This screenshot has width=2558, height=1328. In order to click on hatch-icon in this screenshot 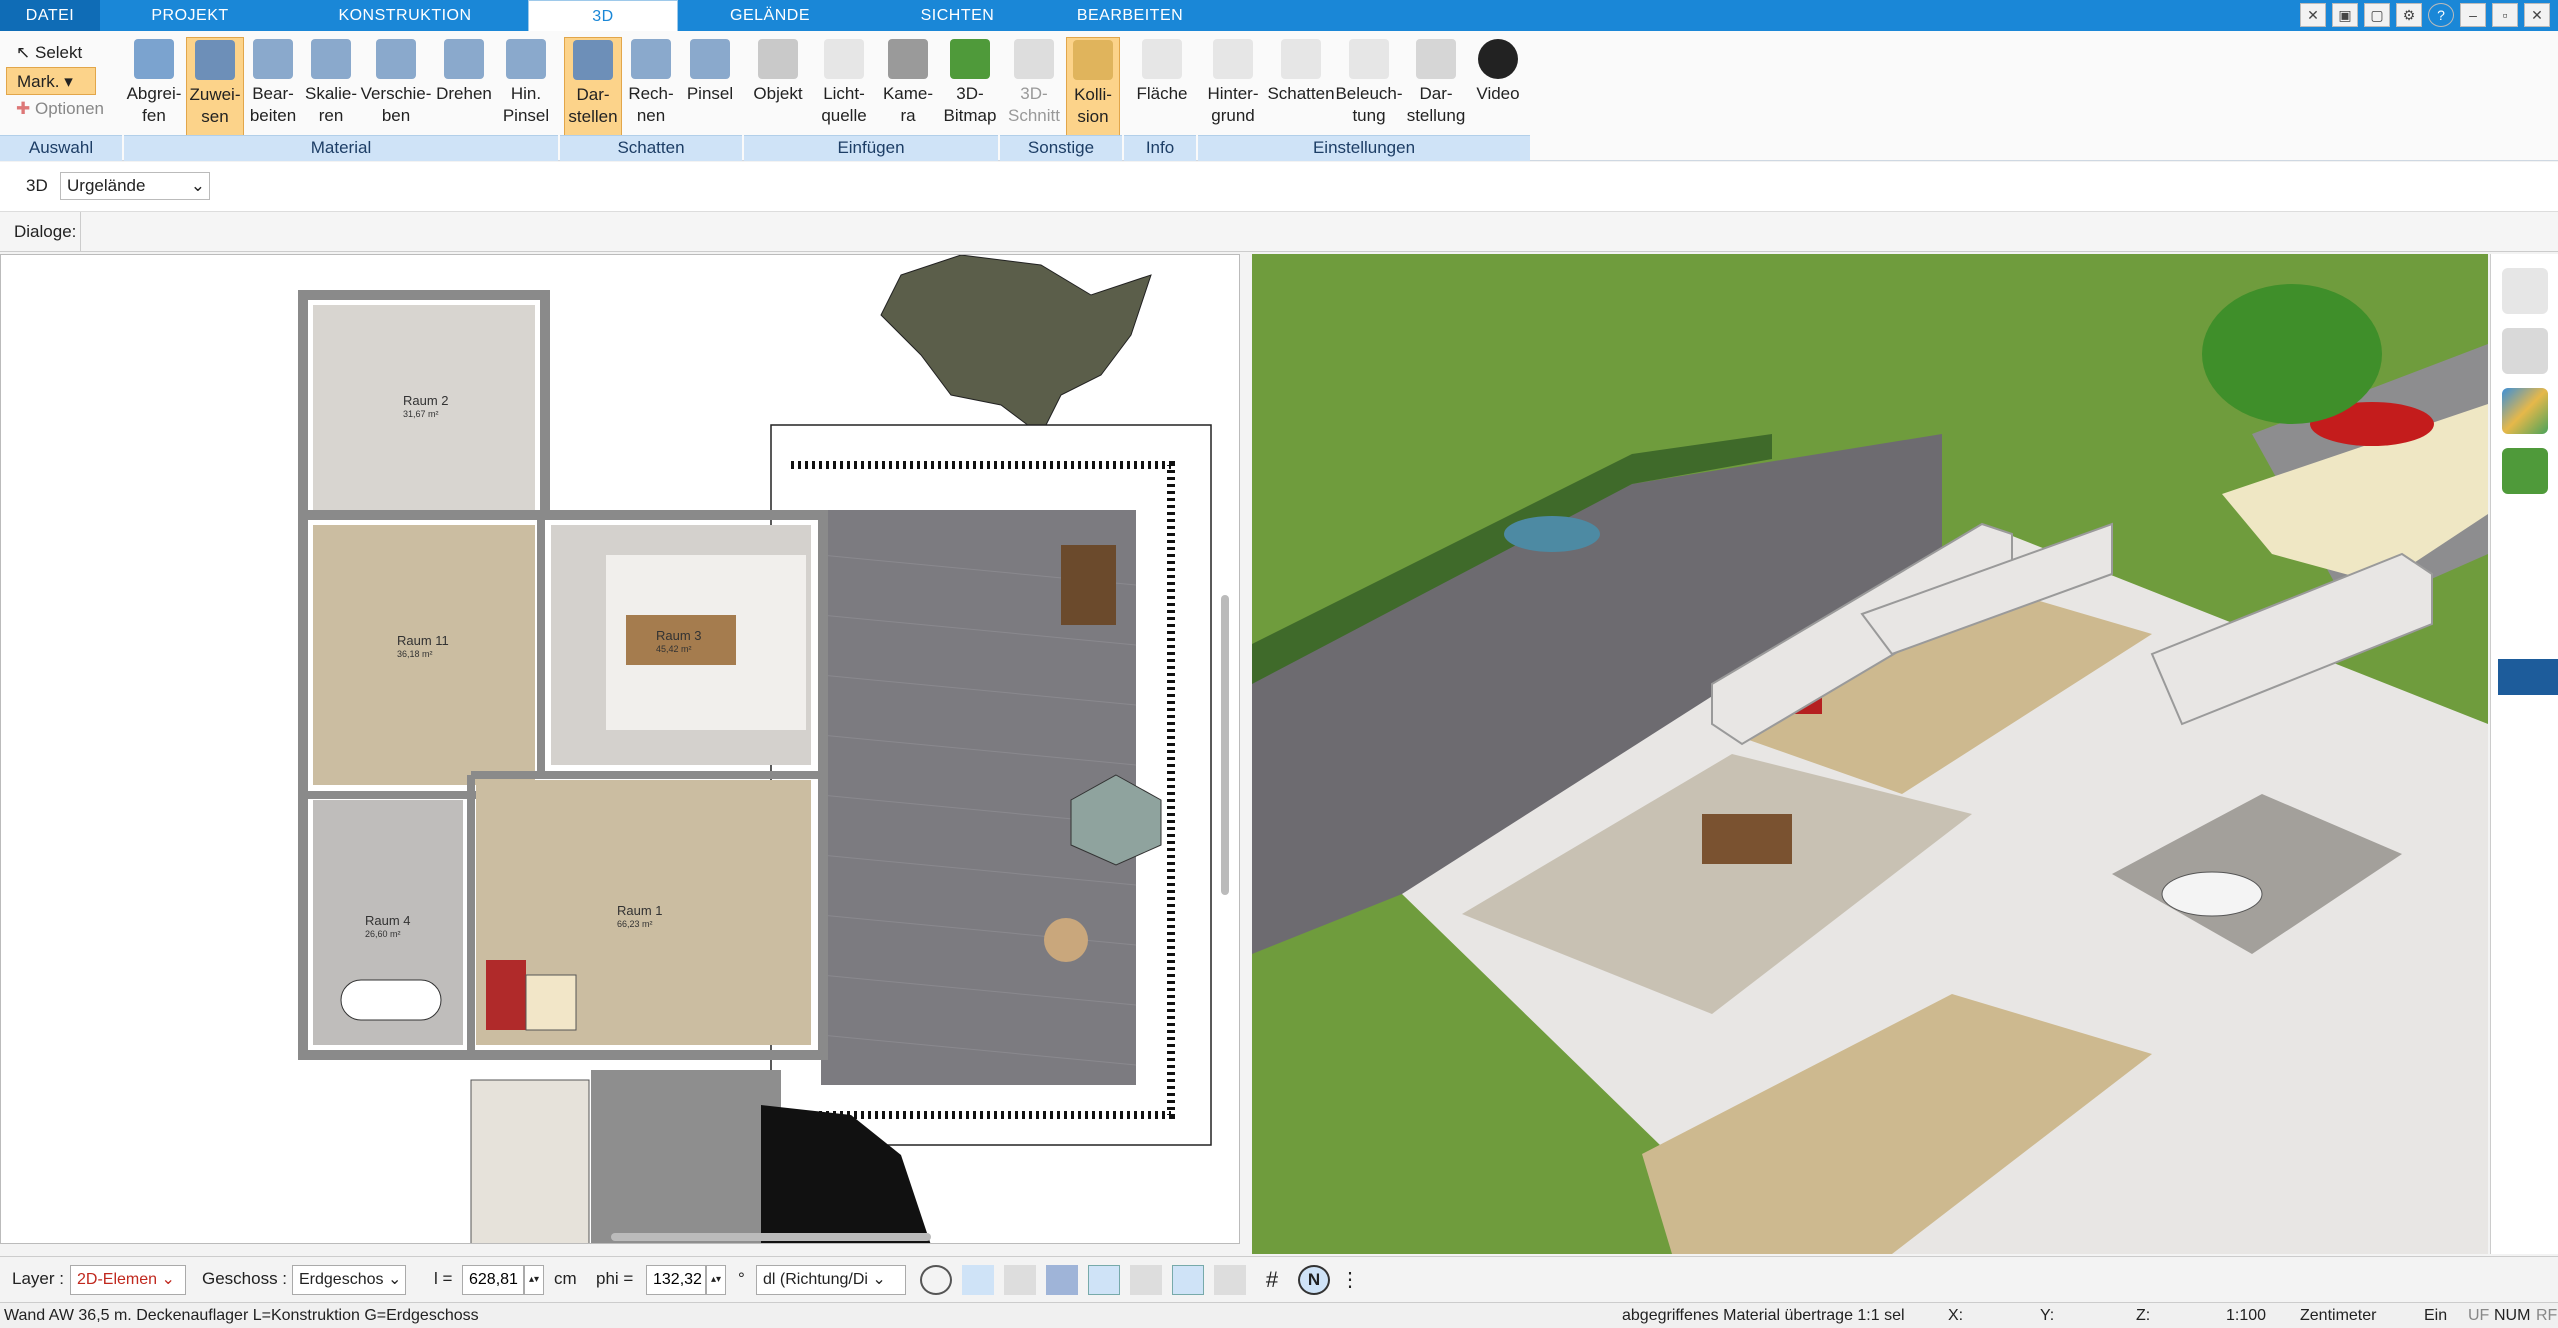, I will do `click(1146, 1280)`.